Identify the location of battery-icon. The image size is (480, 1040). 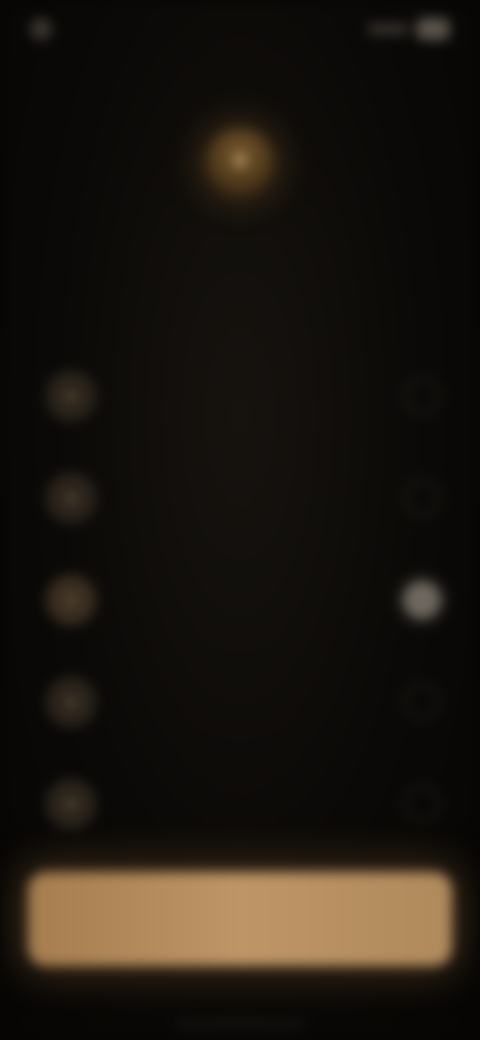
(433, 29).